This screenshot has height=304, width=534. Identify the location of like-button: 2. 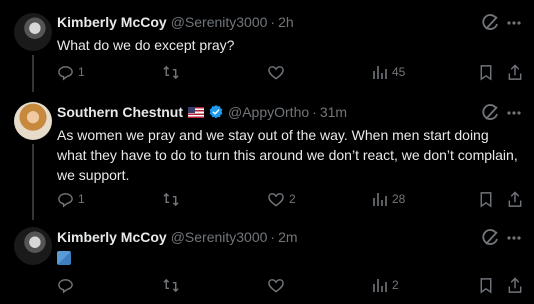
(281, 199).